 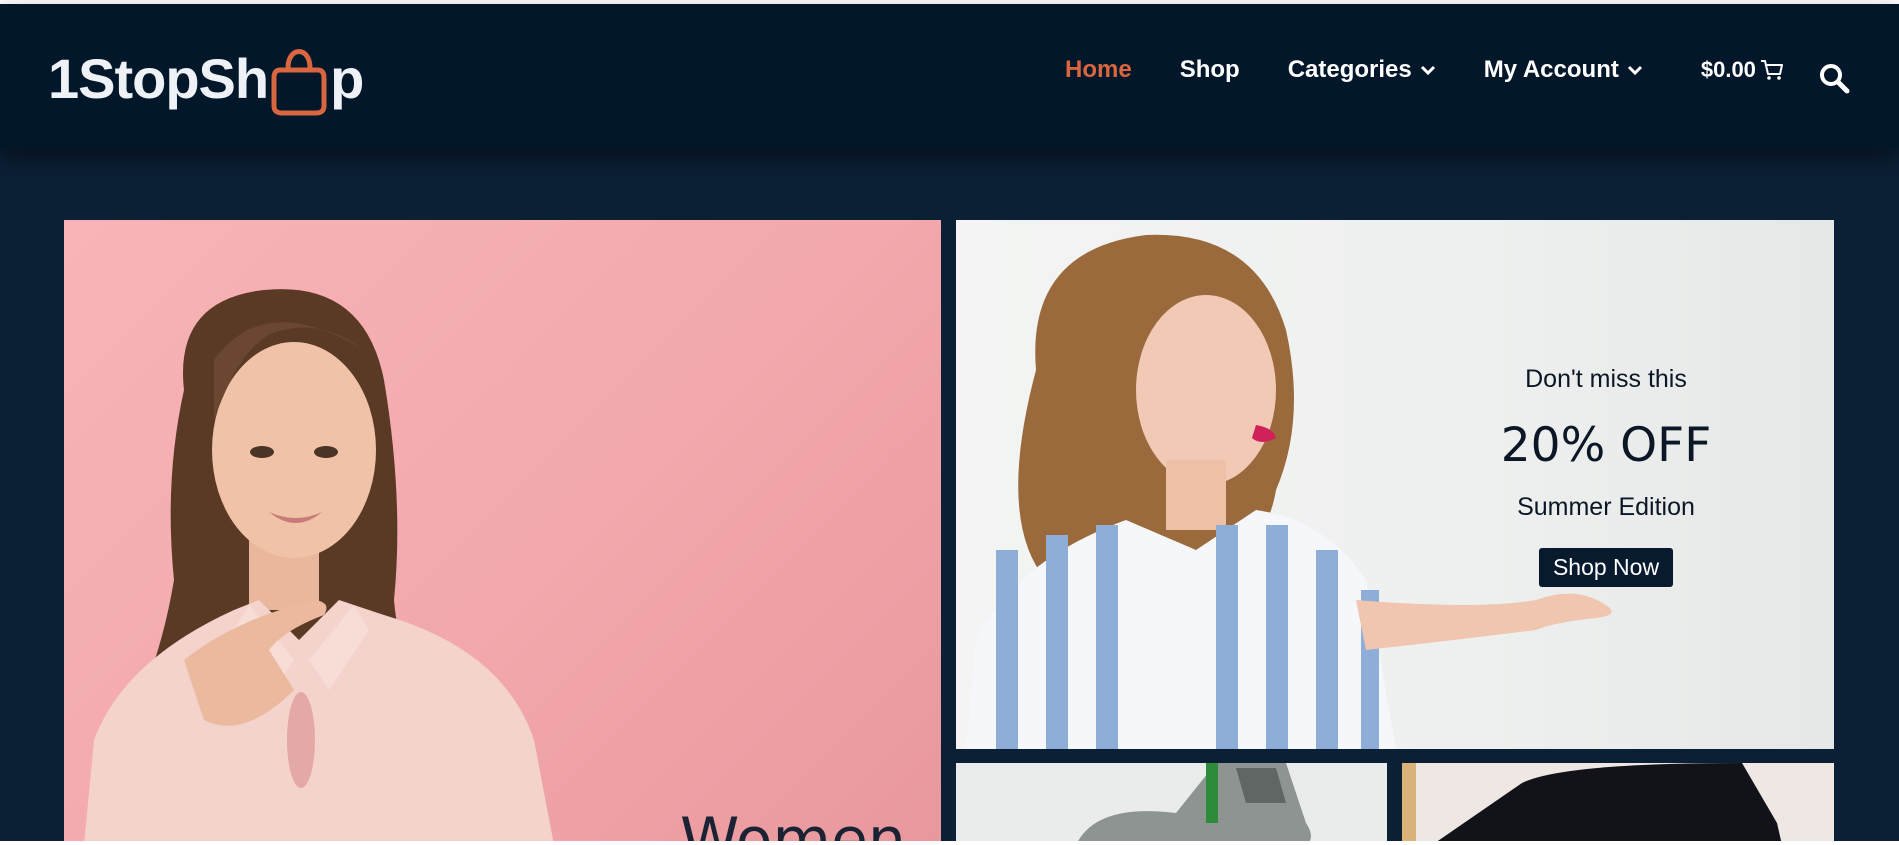 I want to click on women-category-title: Women, so click(x=793, y=825).